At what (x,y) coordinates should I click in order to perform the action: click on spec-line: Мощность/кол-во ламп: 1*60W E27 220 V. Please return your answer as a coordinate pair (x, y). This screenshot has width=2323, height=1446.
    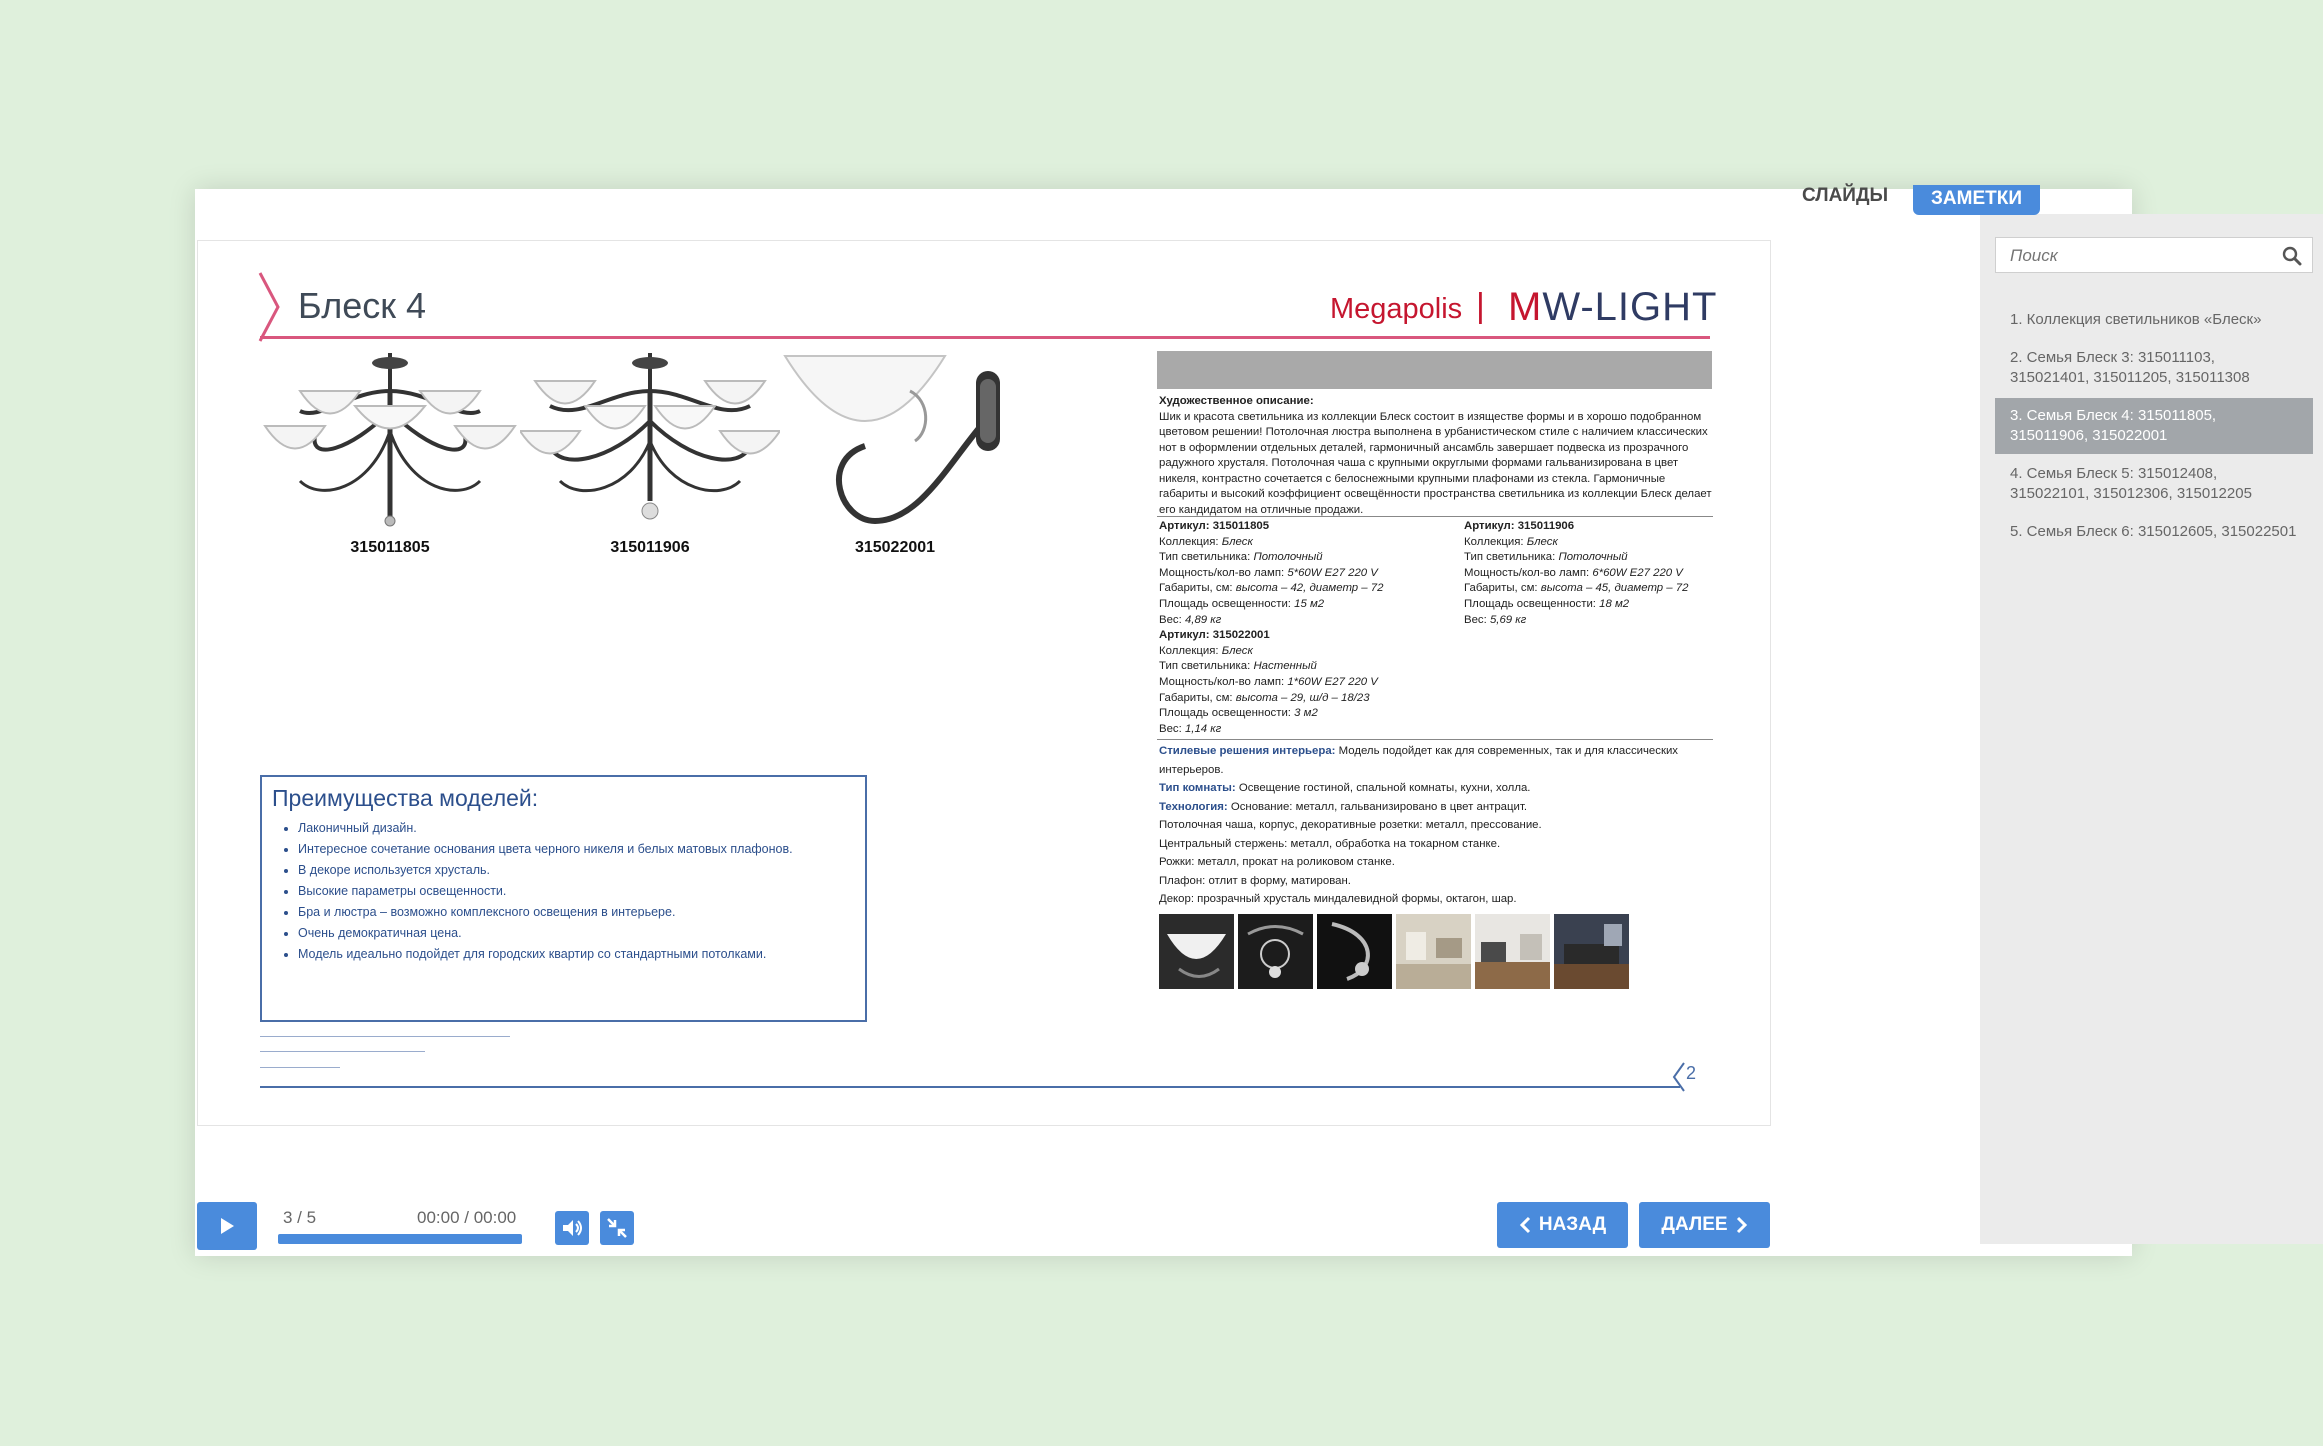
    Looking at the image, I should click on (1309, 683).